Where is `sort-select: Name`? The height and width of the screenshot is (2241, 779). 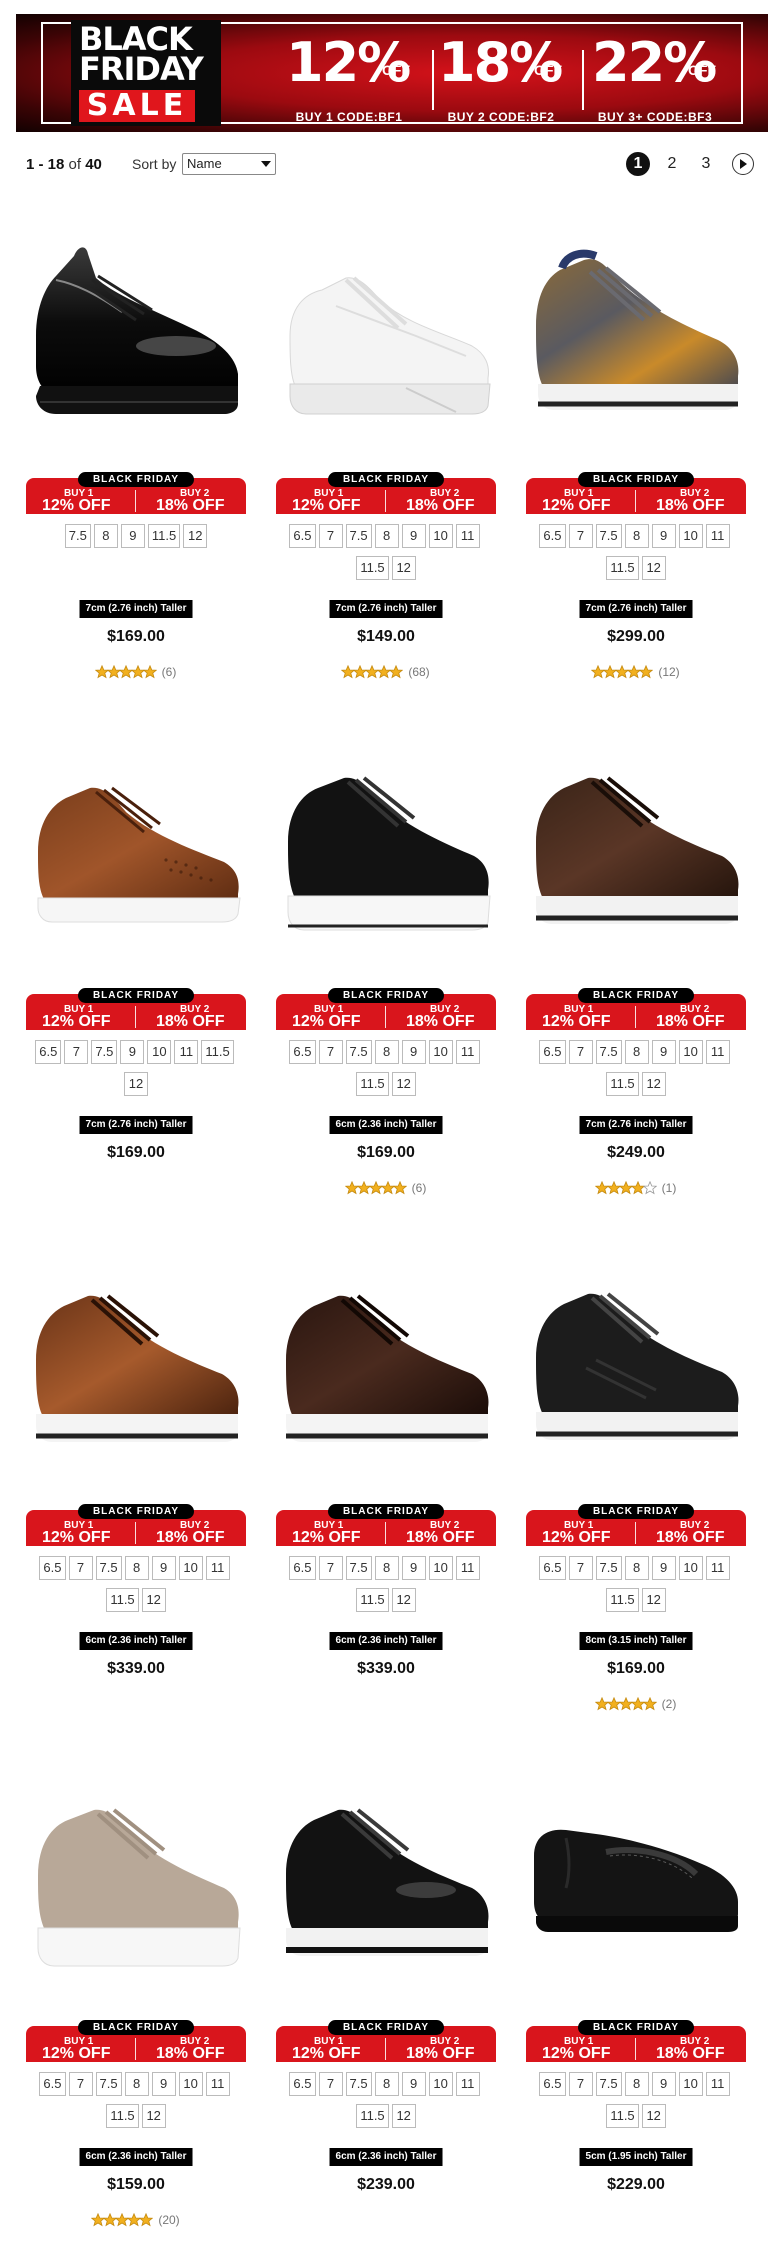 sort-select: Name is located at coordinates (229, 164).